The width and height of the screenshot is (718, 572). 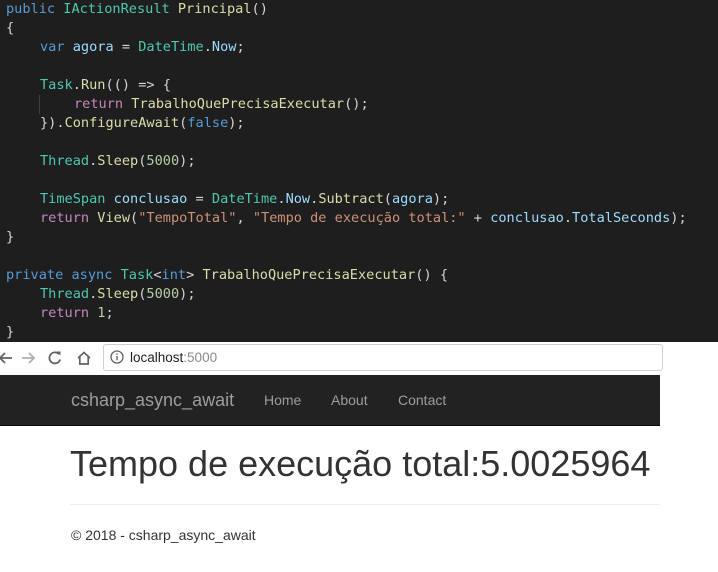 I want to click on code-token: public, so click(x=35, y=9).